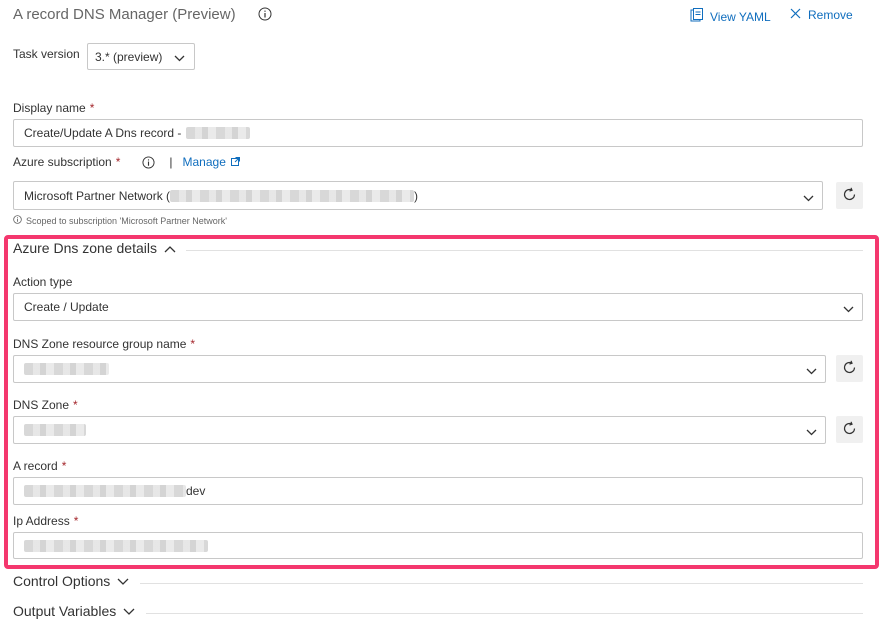 The height and width of the screenshot is (629, 881). I want to click on task-version-value: 3.* (preview), so click(129, 56).